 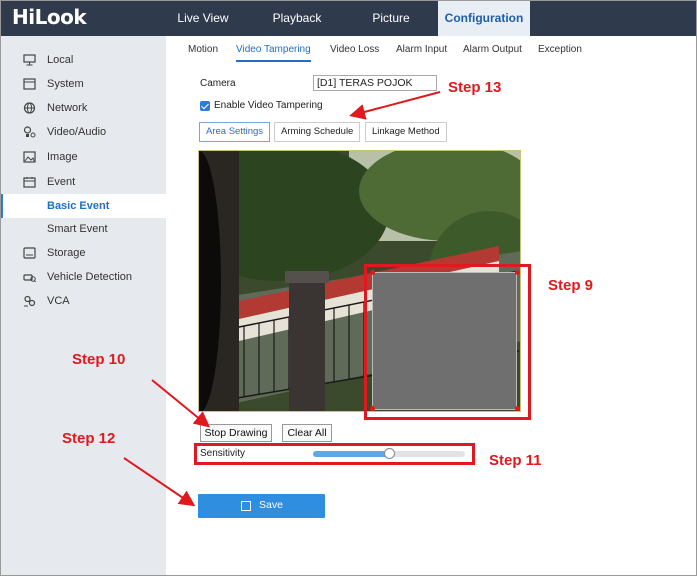 What do you see at coordinates (560, 53) in the screenshot?
I see `tab-exception: Exception` at bounding box center [560, 53].